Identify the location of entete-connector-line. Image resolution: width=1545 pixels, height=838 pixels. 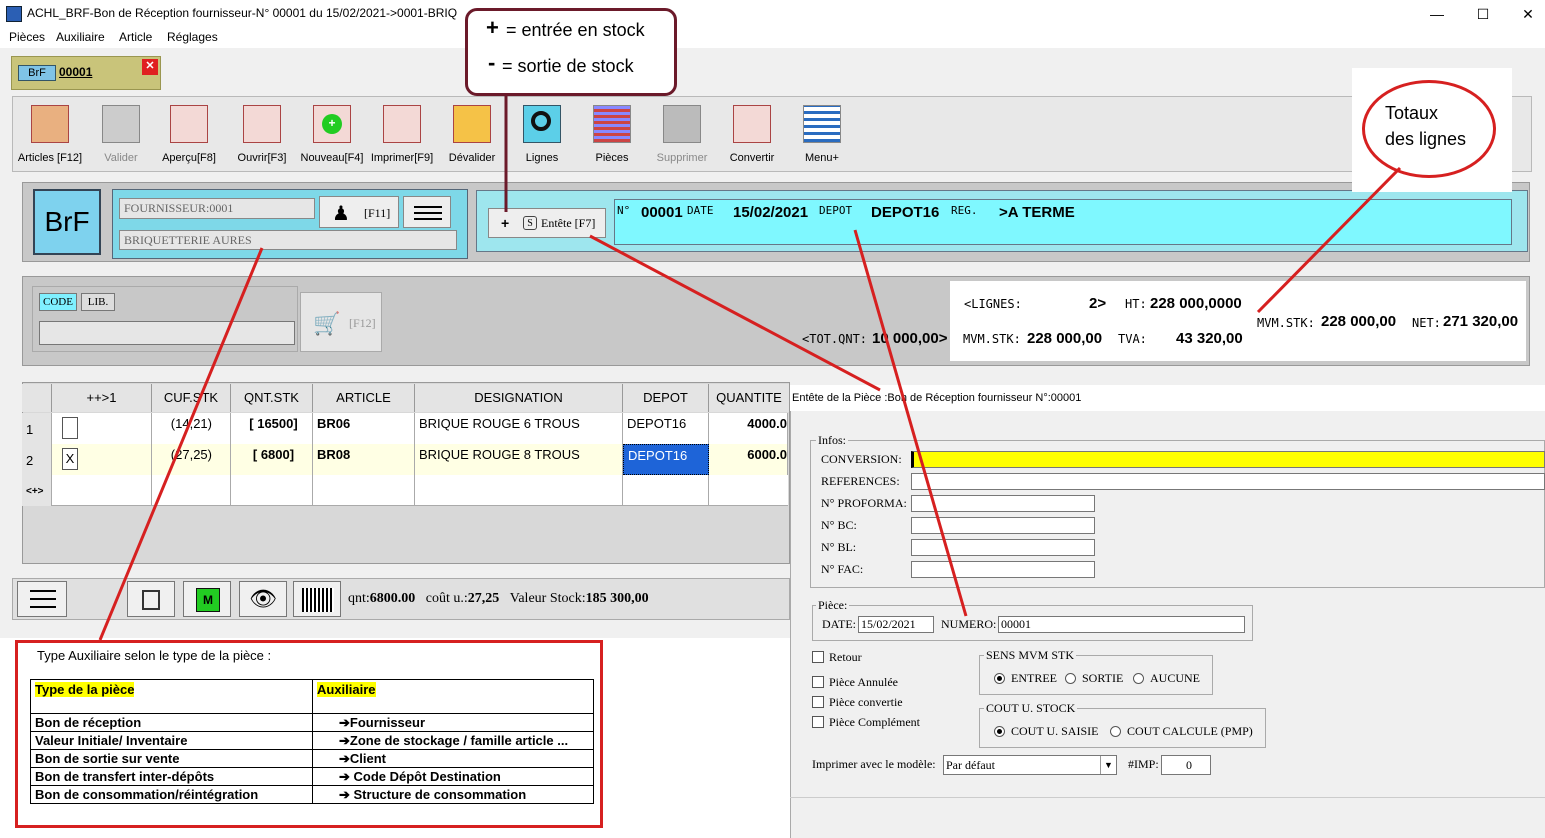
(735, 313).